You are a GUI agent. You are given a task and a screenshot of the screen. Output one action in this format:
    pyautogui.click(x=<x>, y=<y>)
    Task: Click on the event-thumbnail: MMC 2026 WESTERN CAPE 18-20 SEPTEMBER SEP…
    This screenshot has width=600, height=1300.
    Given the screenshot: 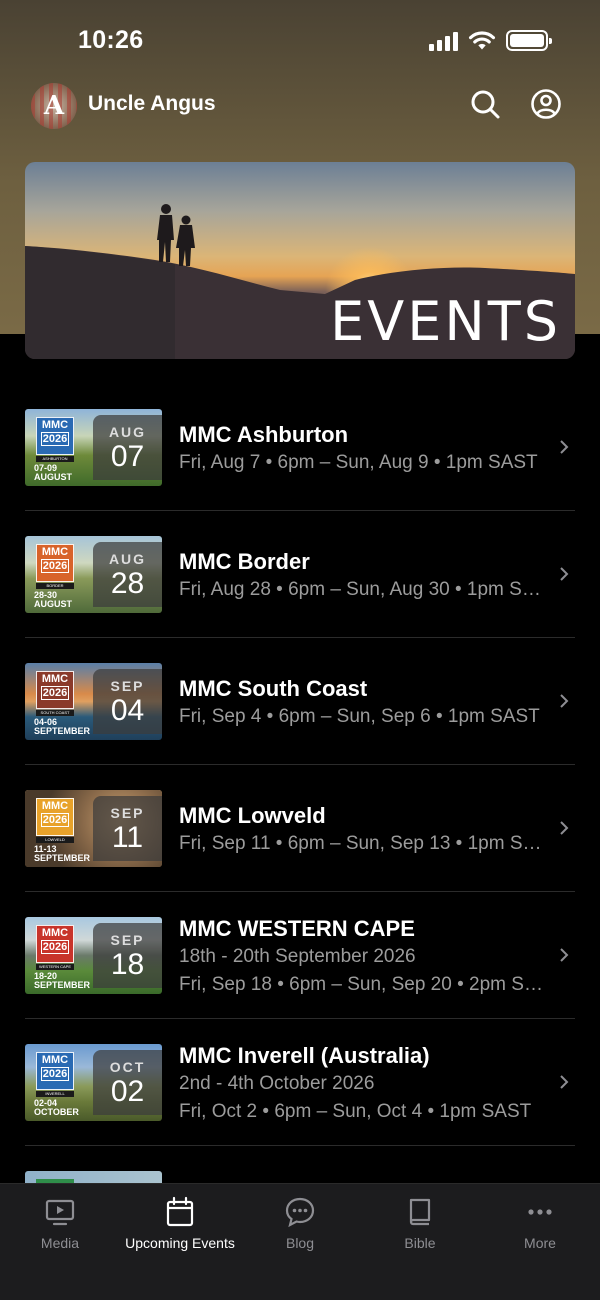 What is the action you would take?
    pyautogui.click(x=93, y=955)
    